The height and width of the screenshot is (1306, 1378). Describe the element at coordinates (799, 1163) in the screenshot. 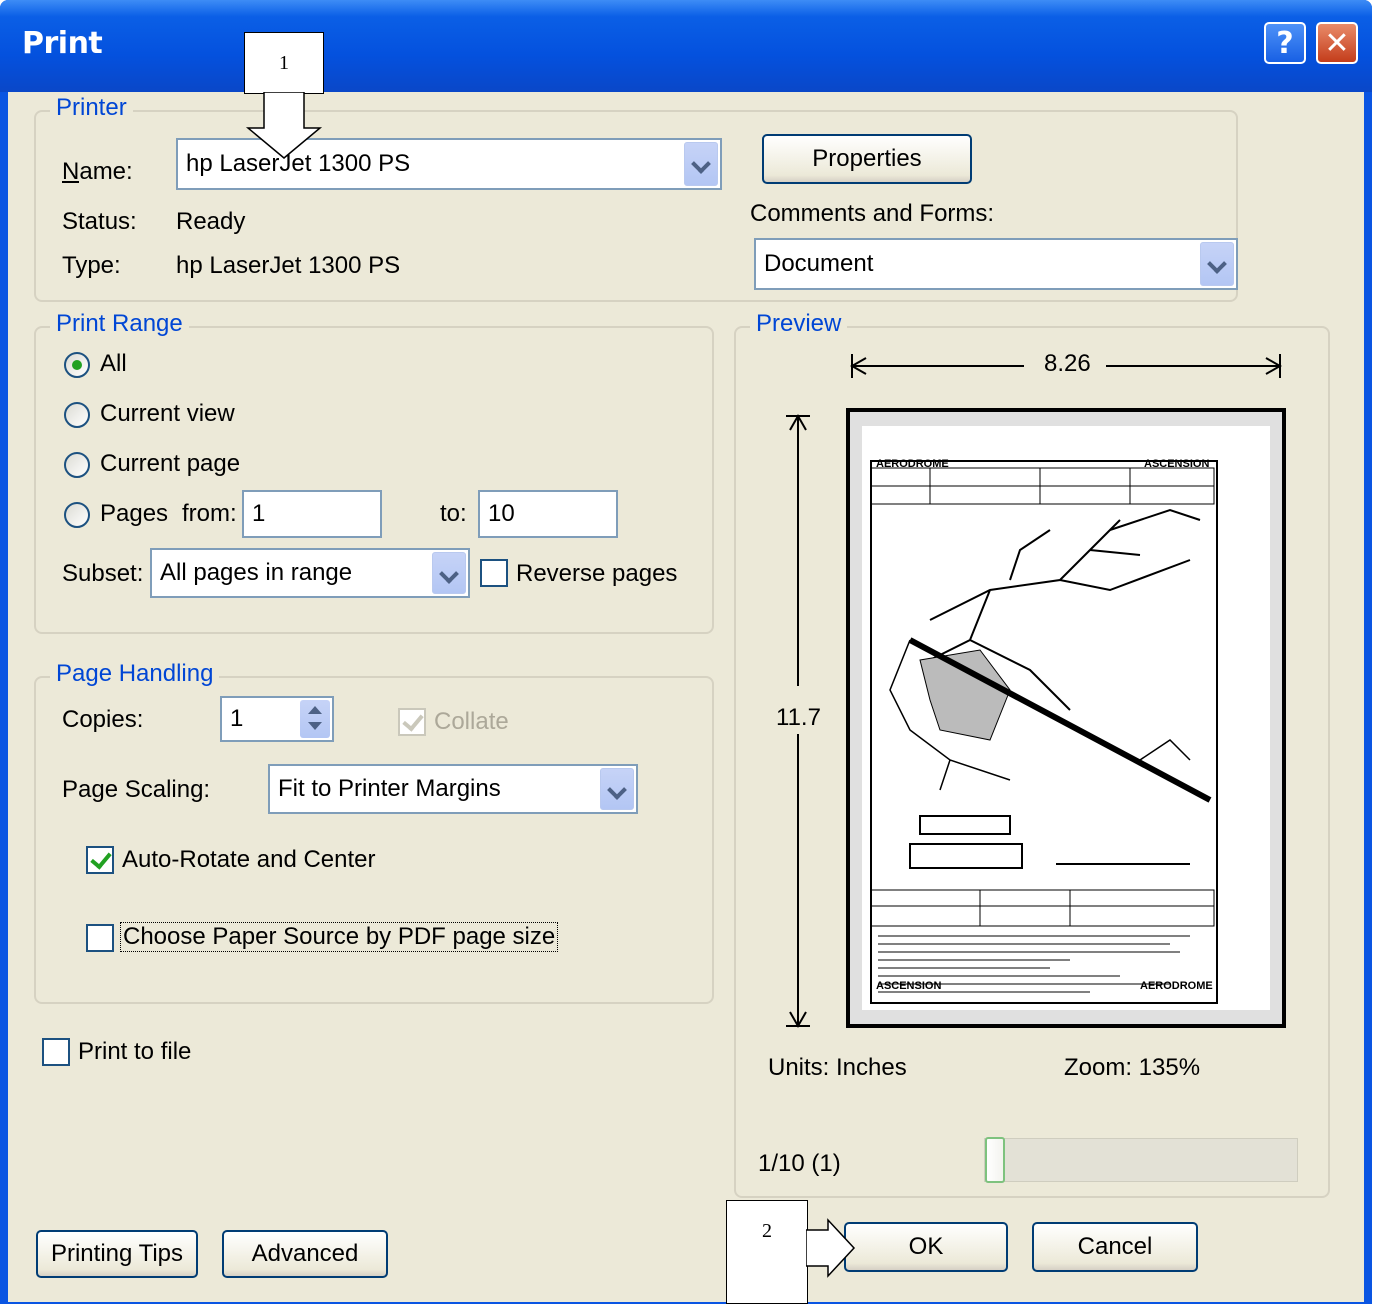

I see `page-indicator: 1/10 (1)` at that location.